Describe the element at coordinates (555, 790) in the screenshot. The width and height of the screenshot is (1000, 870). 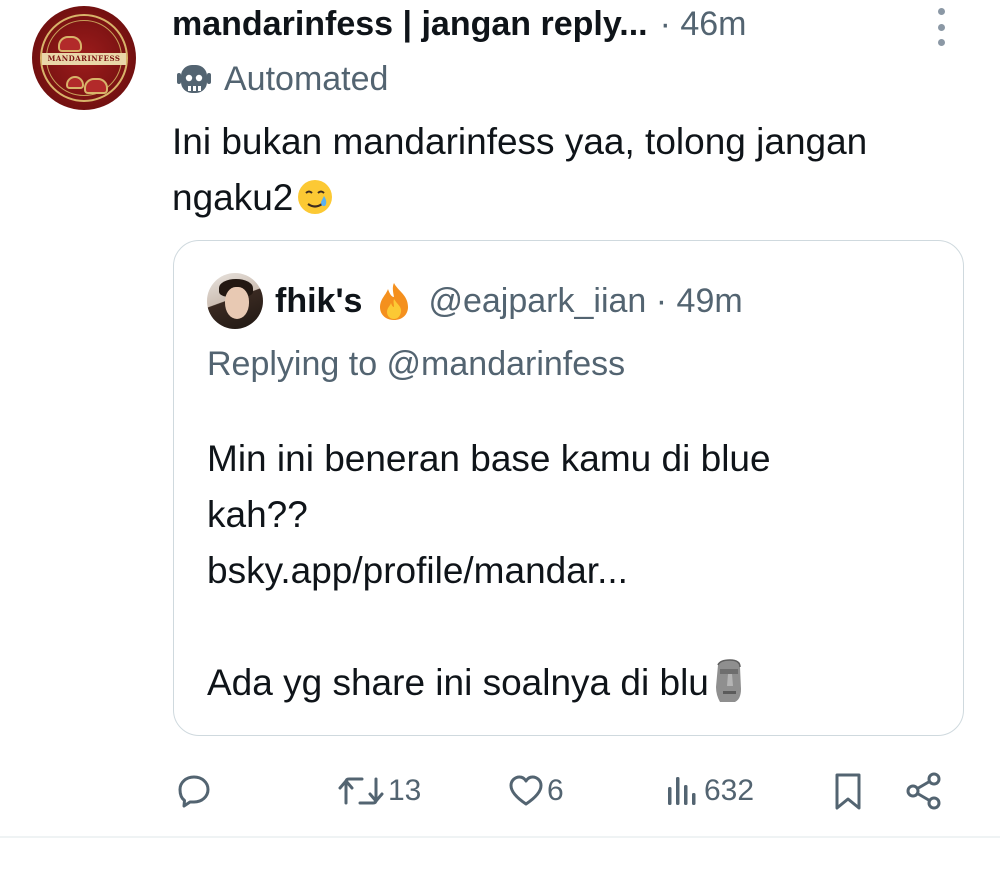
I see `like-count: 6` at that location.